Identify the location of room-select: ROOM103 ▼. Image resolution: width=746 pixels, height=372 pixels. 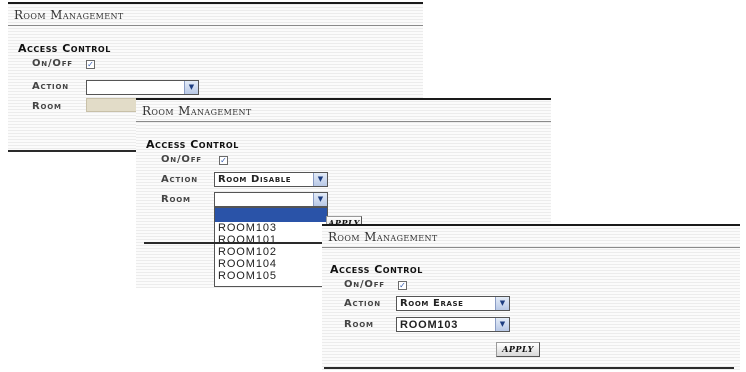
(453, 324).